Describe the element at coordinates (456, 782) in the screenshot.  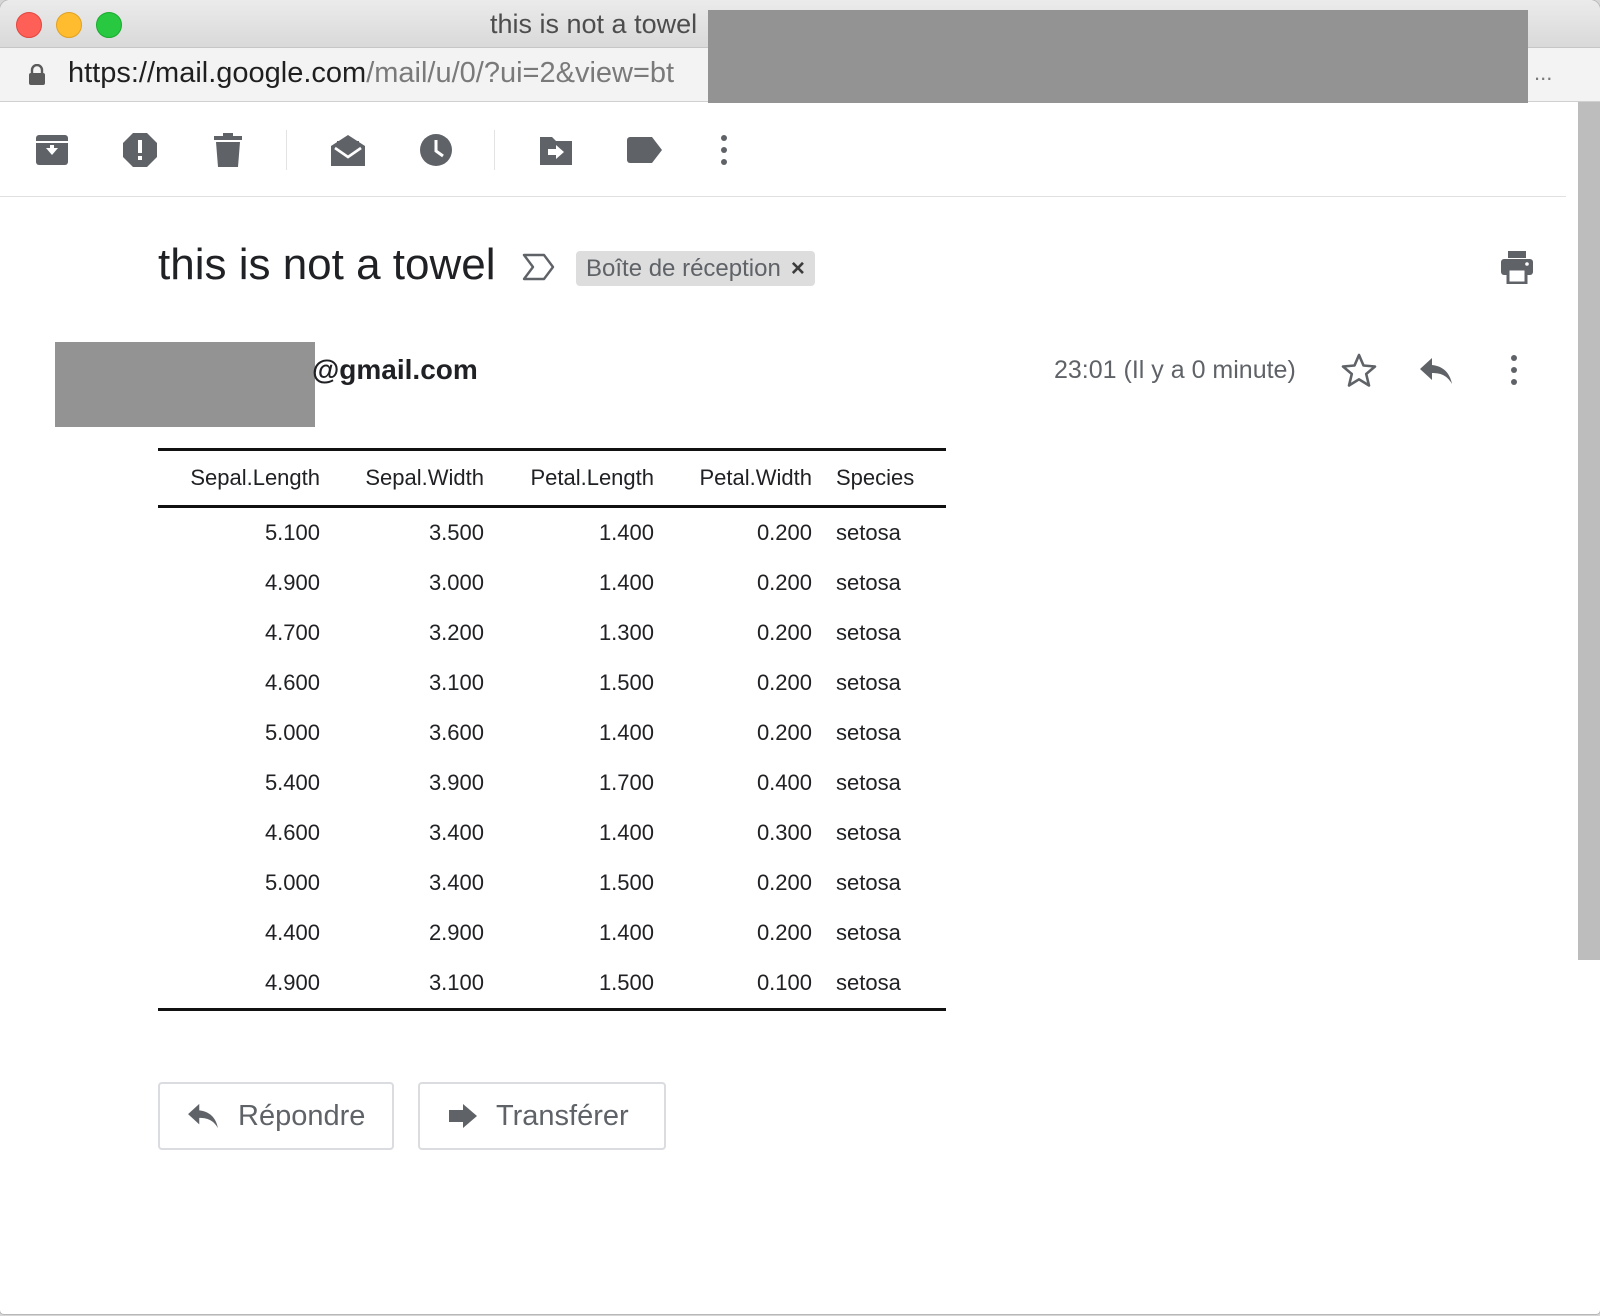
I see `table-cell: 3.900` at that location.